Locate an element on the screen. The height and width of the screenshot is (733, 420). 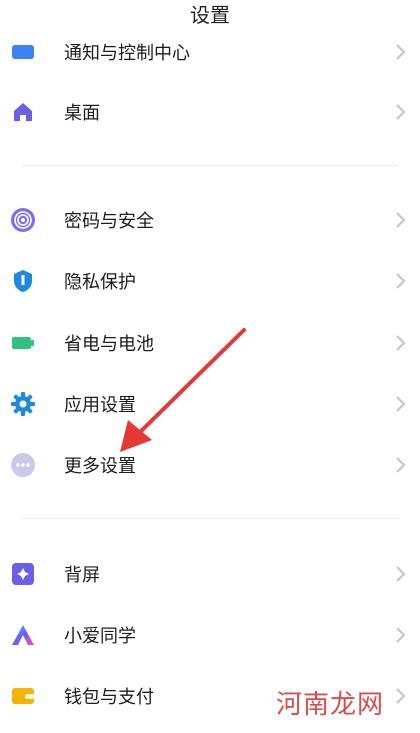
notification-icon is located at coordinates (23, 52).